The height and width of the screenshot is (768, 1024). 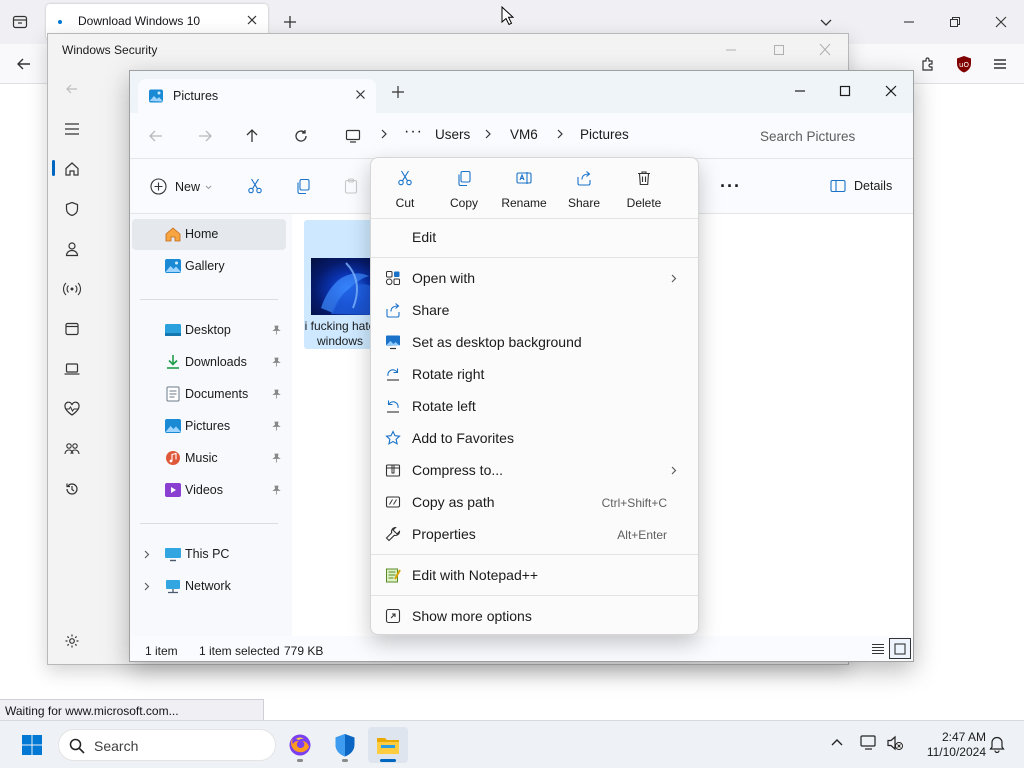 I want to click on home-icon, so click(x=72, y=169).